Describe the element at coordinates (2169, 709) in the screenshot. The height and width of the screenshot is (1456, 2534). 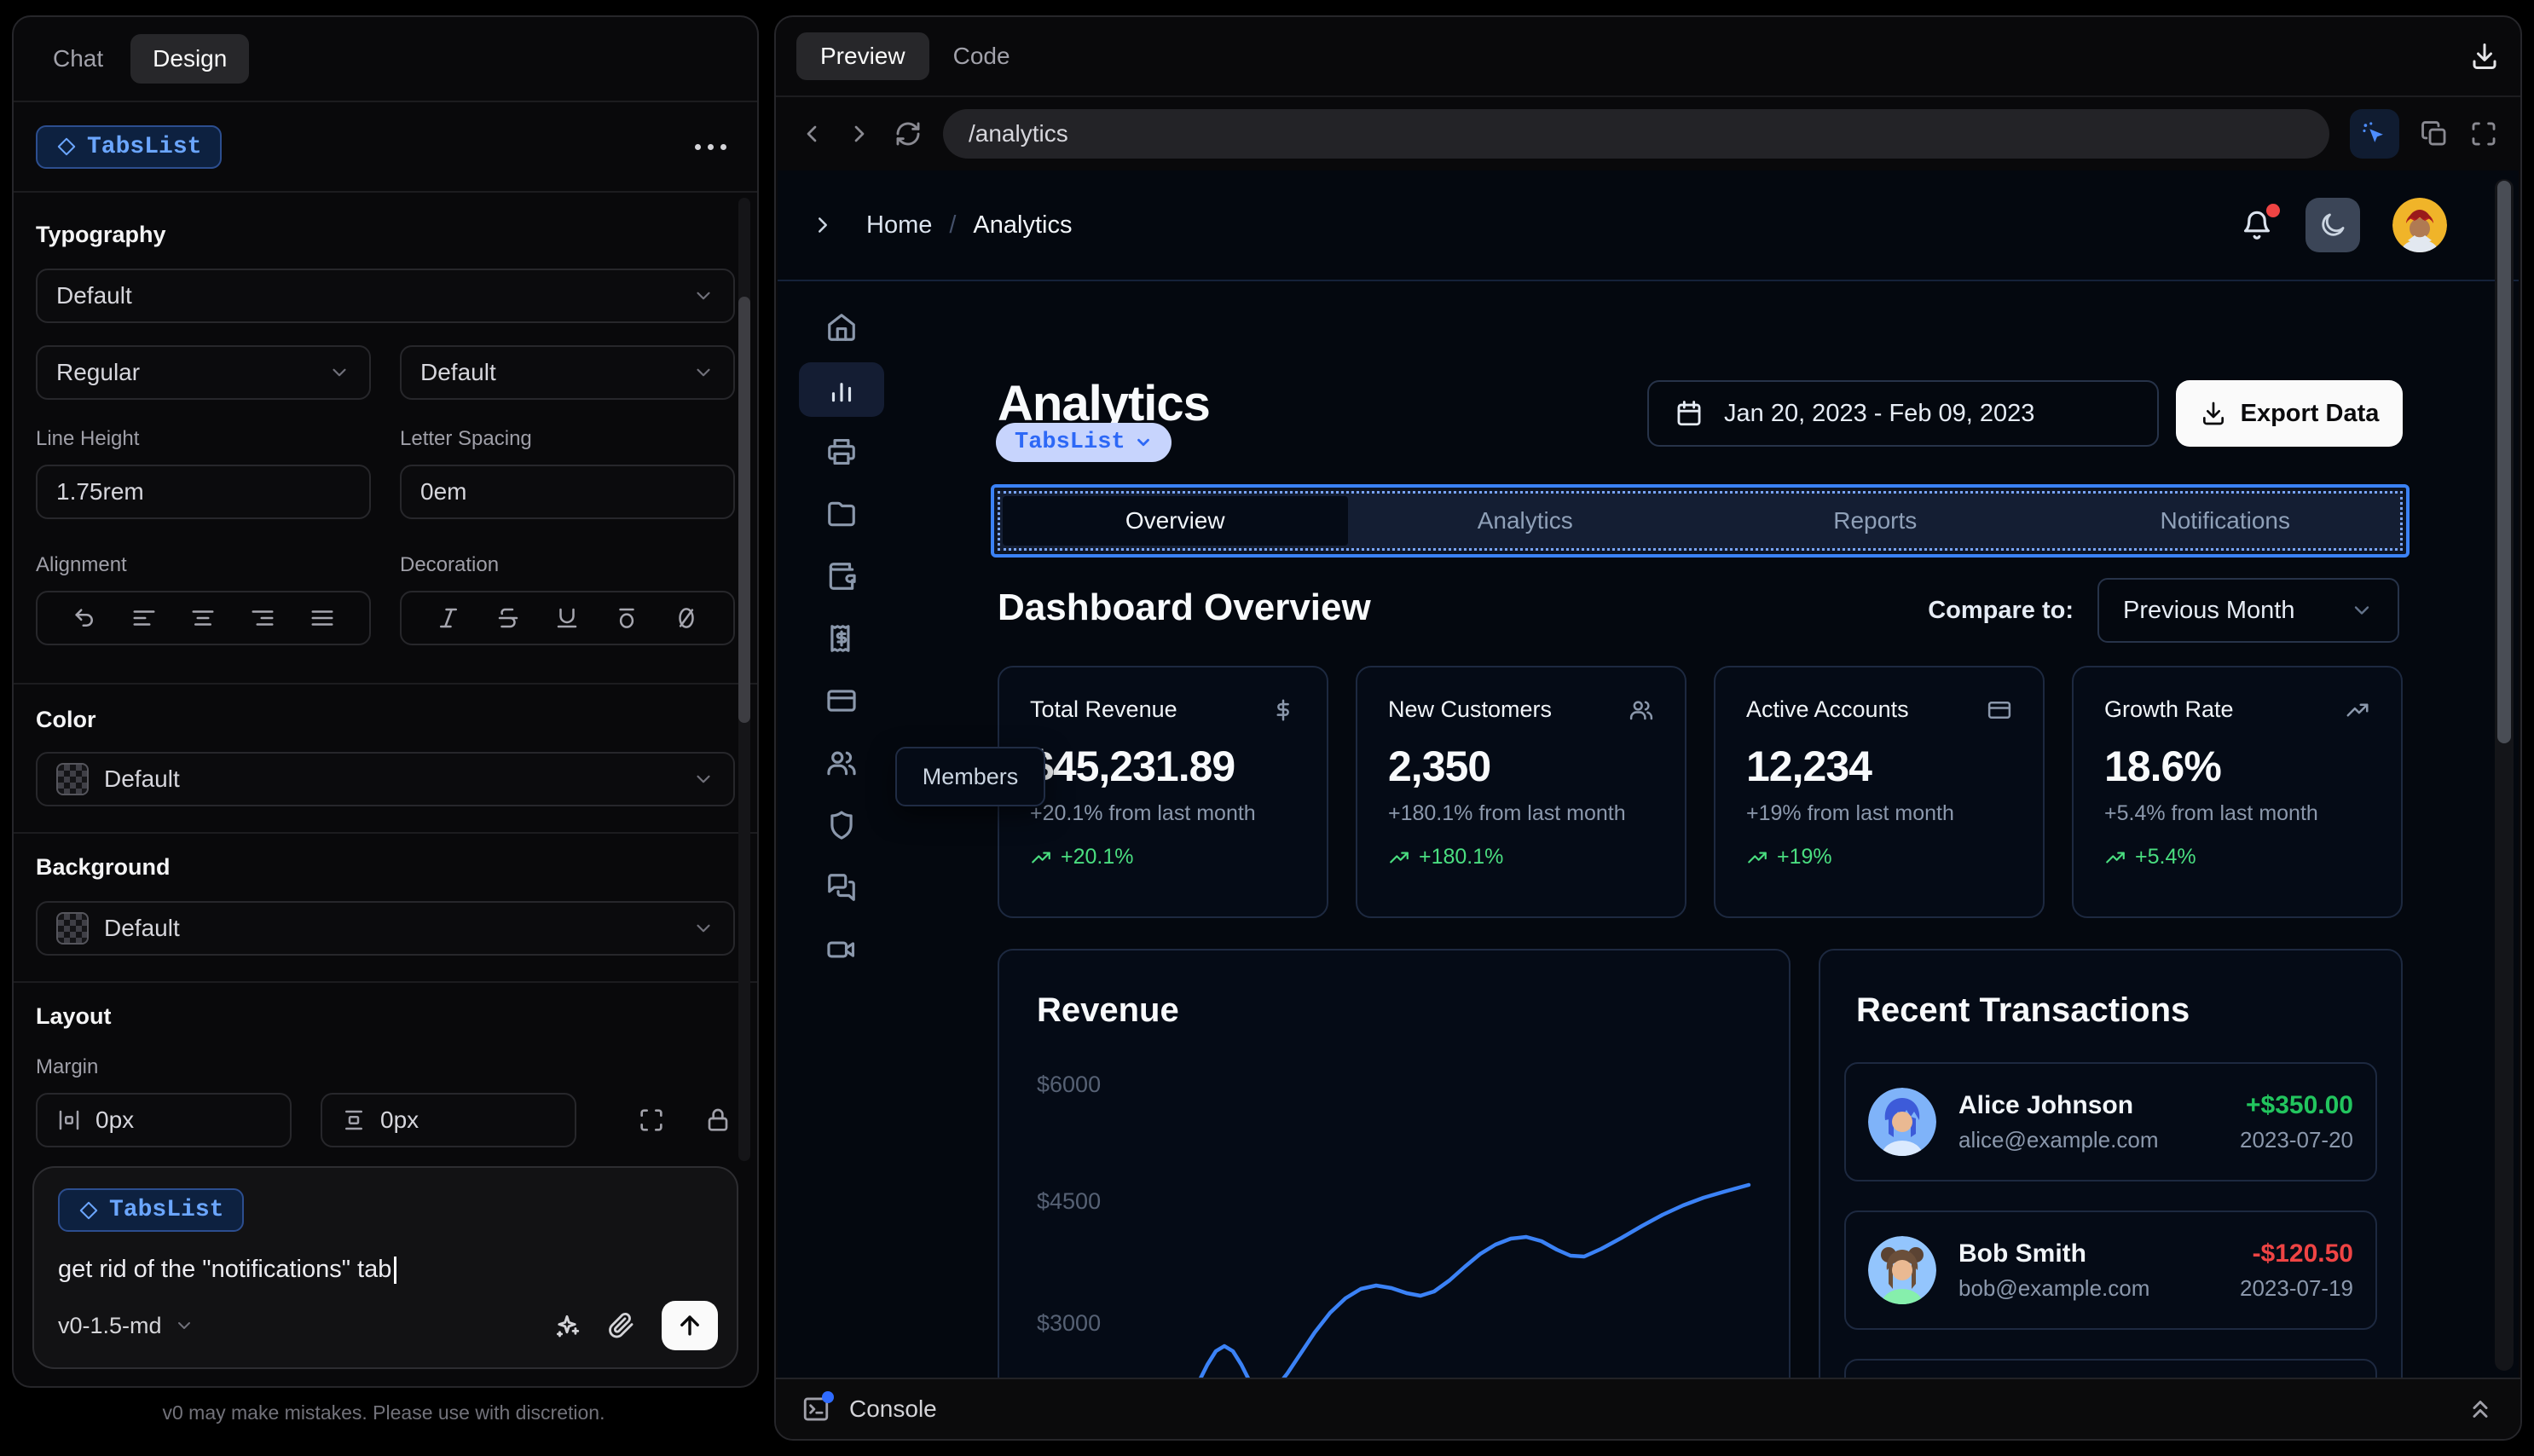
I see `stat-title: Growth Rate` at that location.